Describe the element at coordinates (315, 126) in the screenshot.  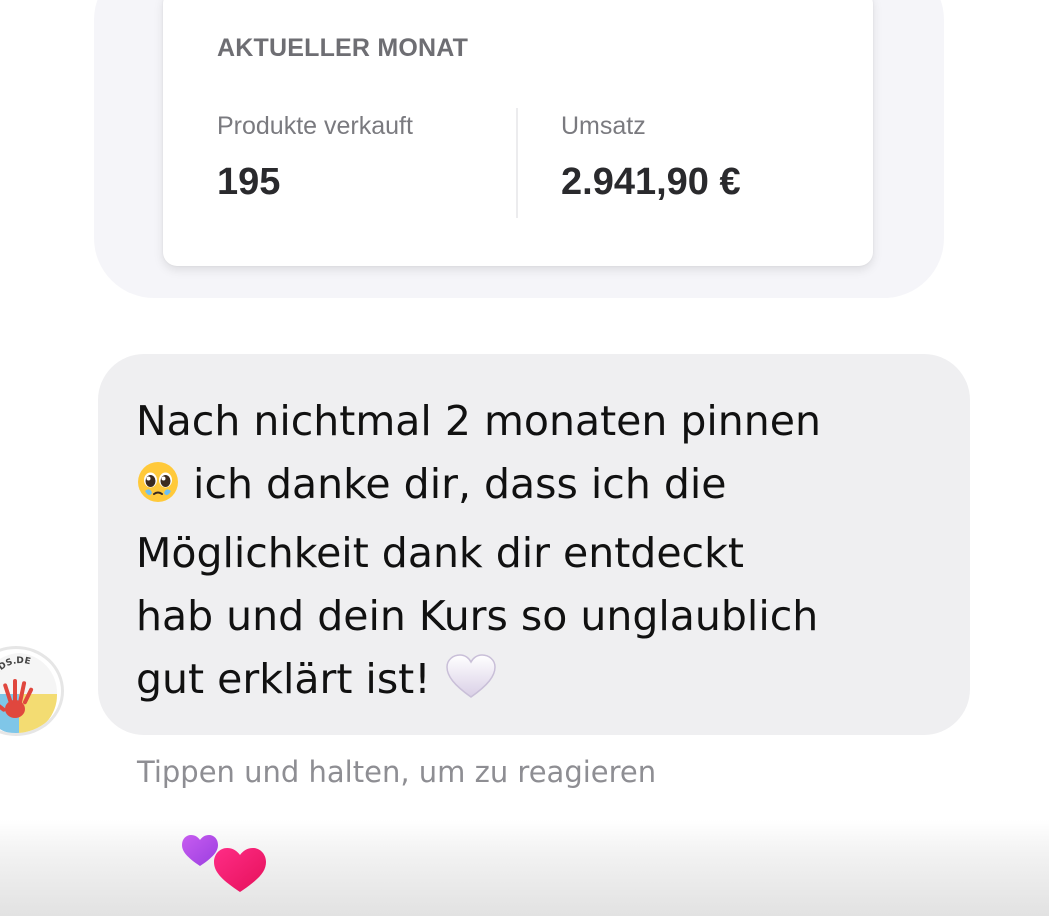
I see `products-sold-label: Produkte verkauft` at that location.